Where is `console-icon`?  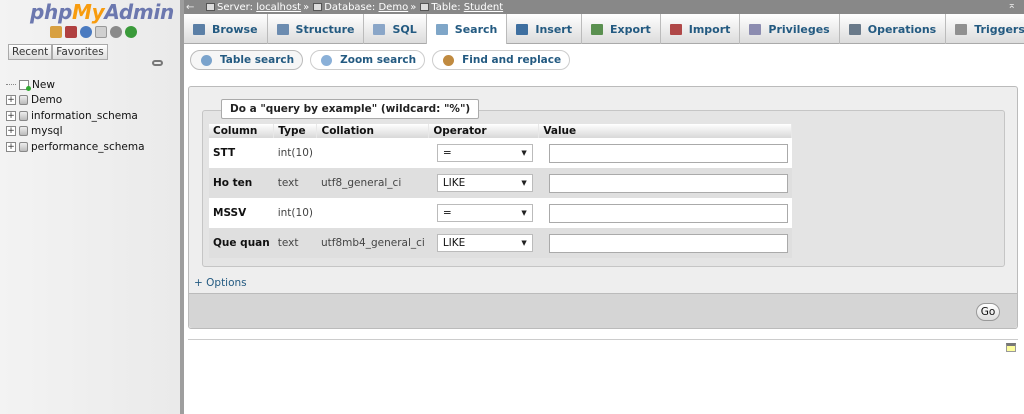
console-icon is located at coordinates (1011, 347).